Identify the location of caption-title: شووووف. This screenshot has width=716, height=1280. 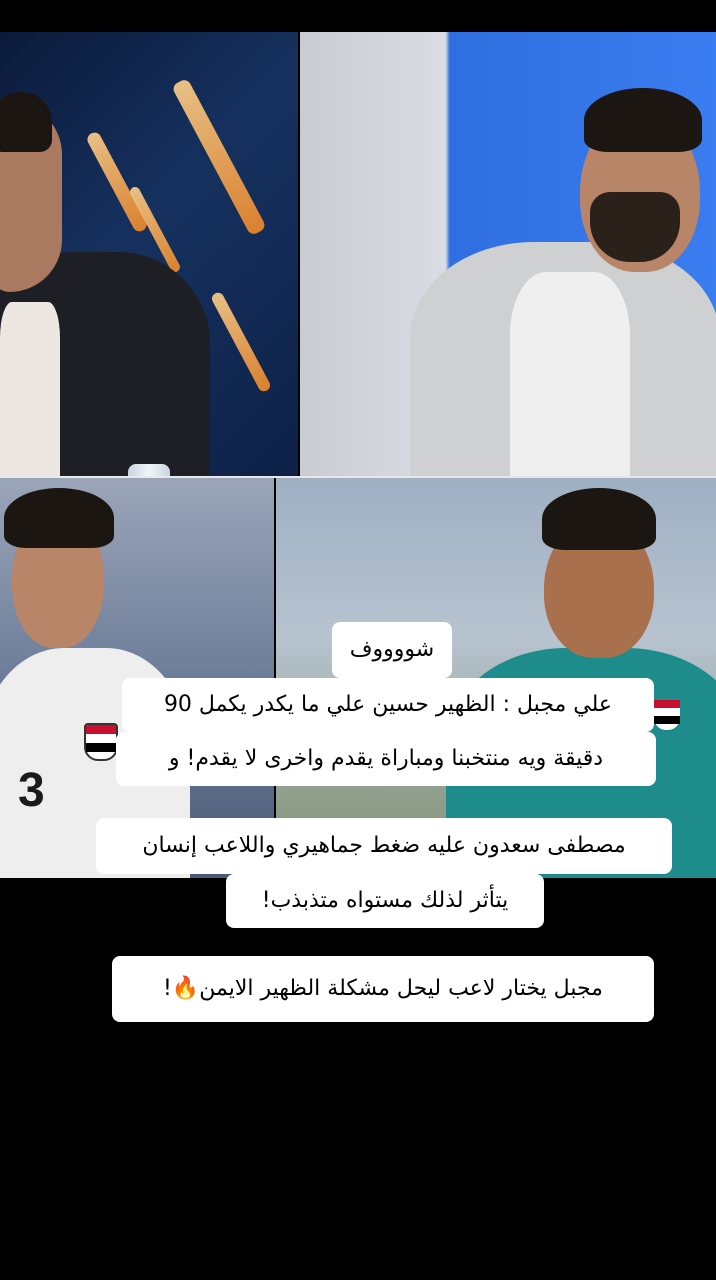
(392, 650).